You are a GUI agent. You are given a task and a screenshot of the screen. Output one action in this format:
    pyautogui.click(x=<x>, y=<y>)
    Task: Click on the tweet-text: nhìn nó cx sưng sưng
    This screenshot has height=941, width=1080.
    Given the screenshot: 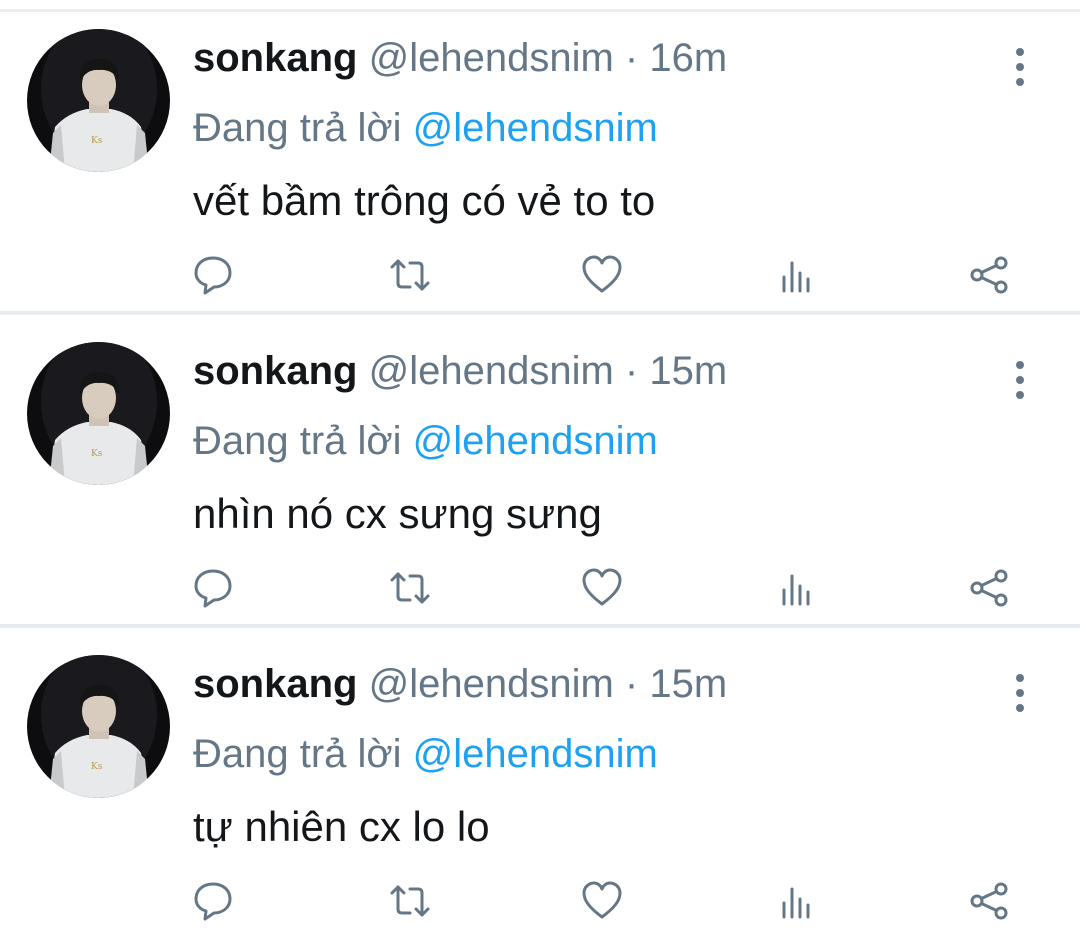 What is the action you would take?
    pyautogui.click(x=397, y=513)
    